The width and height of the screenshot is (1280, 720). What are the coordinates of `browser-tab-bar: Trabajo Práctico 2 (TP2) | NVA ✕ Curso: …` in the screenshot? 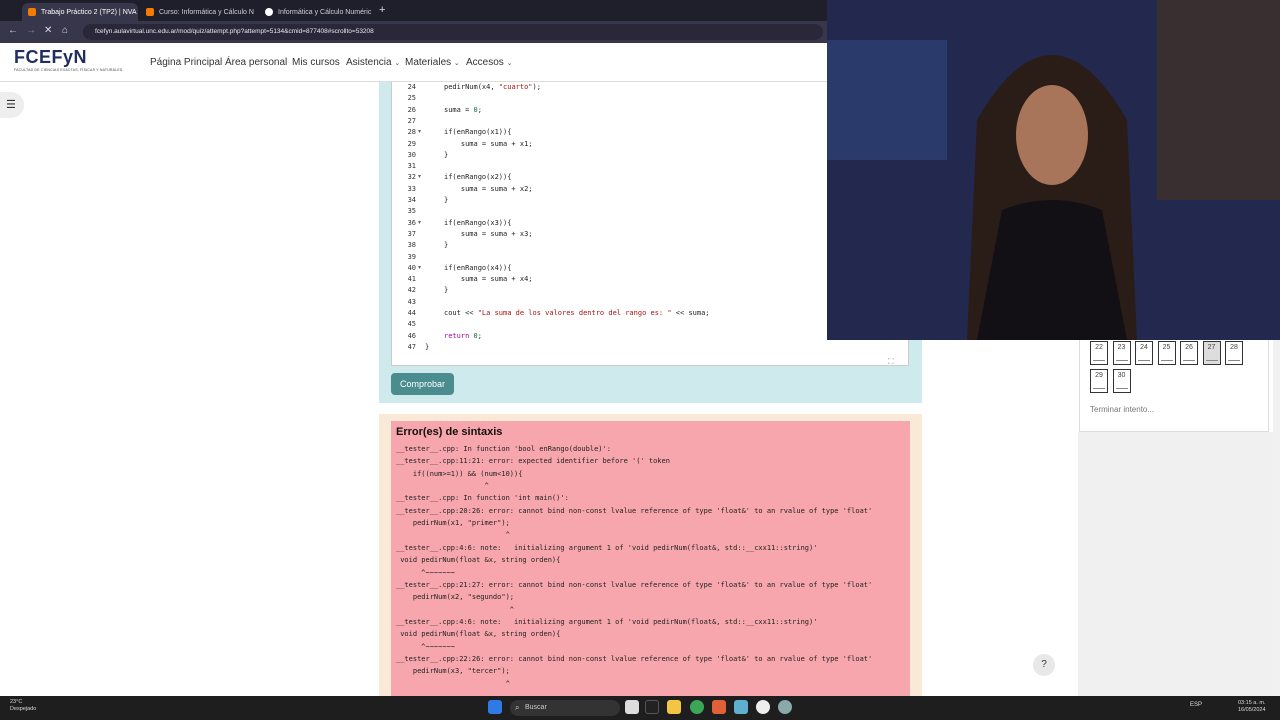 It's located at (413, 10).